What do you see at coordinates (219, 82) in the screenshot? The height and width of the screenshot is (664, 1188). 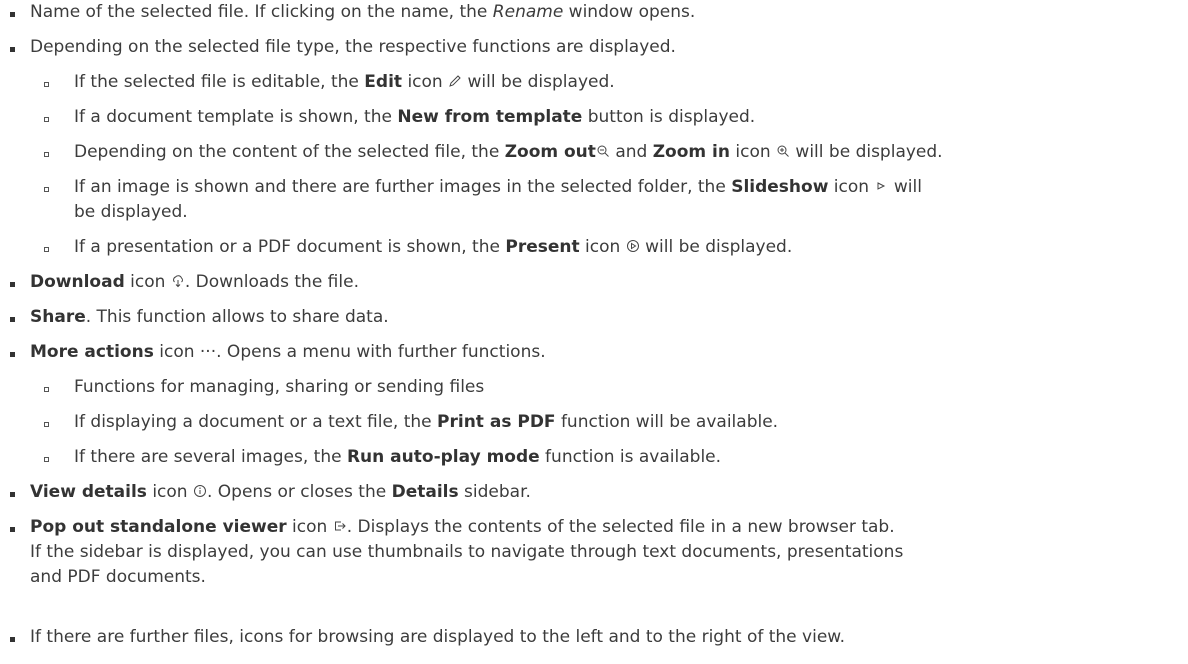 I see `item-text: If the selected file is editable, the` at bounding box center [219, 82].